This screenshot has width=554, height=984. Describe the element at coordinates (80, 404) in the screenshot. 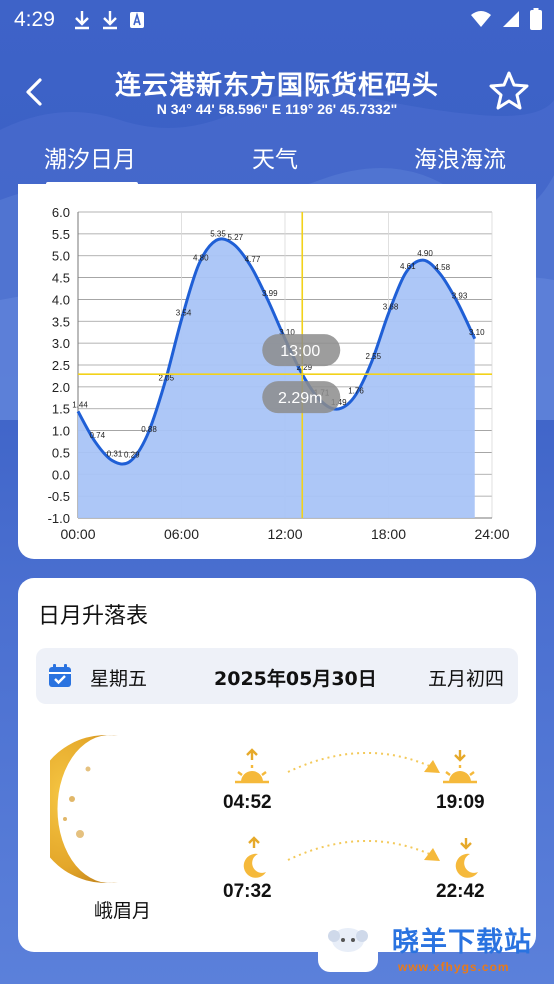

I see `data-point-label: 1.44` at that location.